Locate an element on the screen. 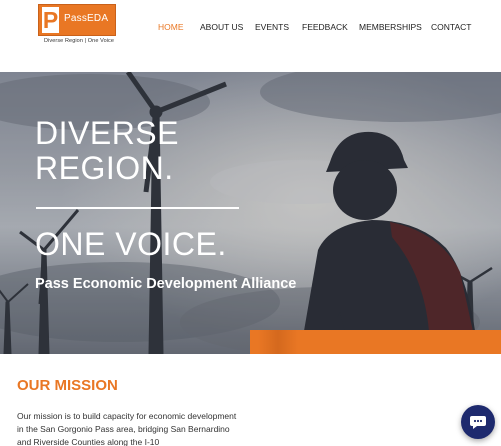 The height and width of the screenshot is (446, 501). logo-name: PassEDA is located at coordinates (86, 18).